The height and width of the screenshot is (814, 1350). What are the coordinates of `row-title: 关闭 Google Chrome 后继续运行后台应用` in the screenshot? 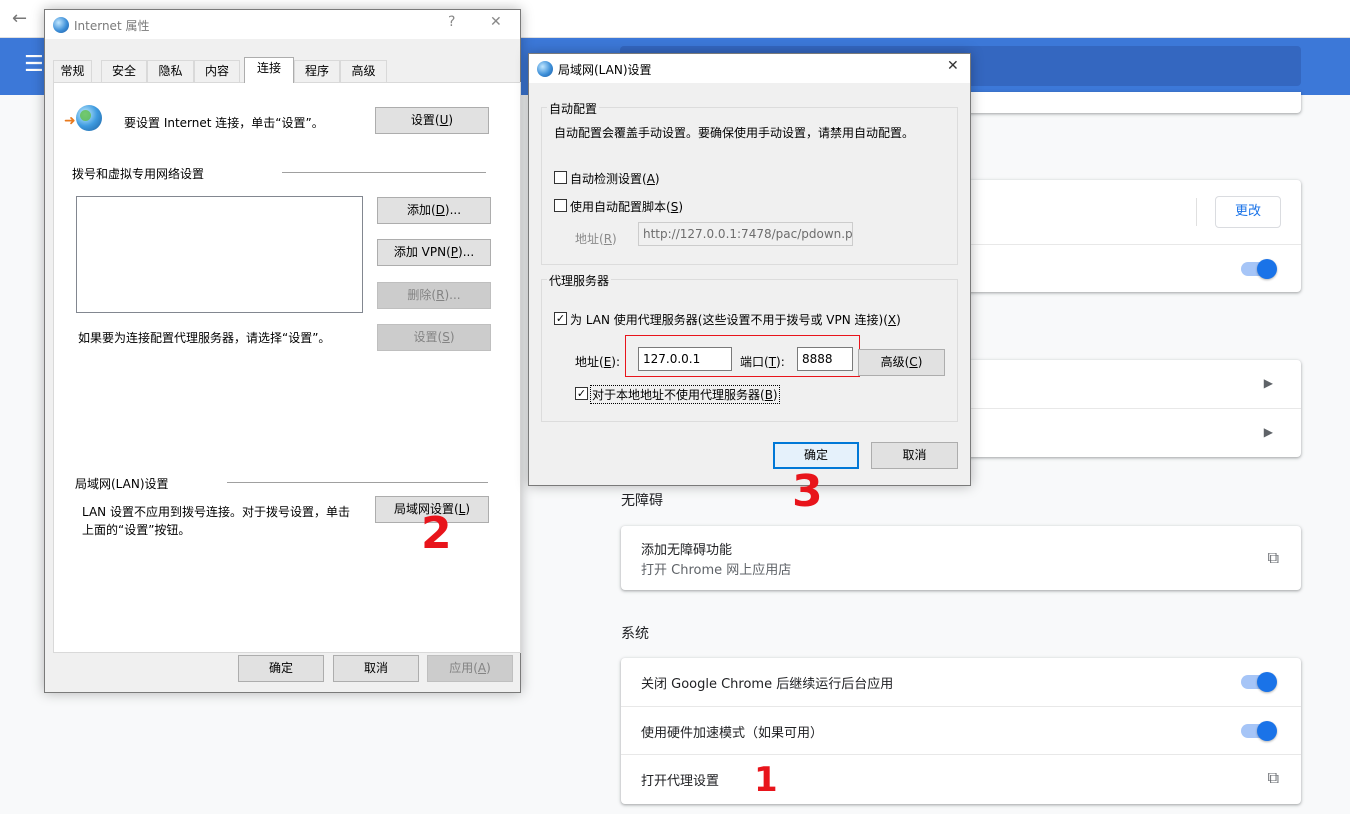 It's located at (767, 684).